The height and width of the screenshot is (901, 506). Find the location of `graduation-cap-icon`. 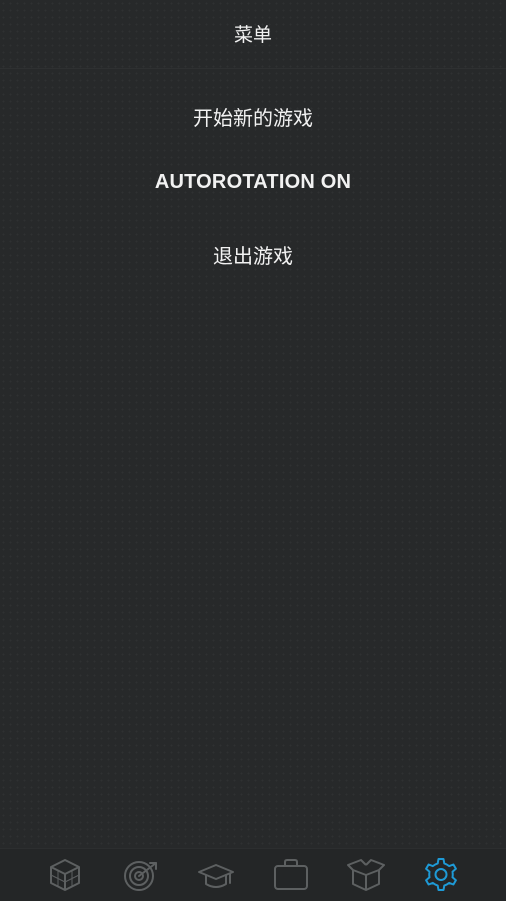

graduation-cap-icon is located at coordinates (216, 876).